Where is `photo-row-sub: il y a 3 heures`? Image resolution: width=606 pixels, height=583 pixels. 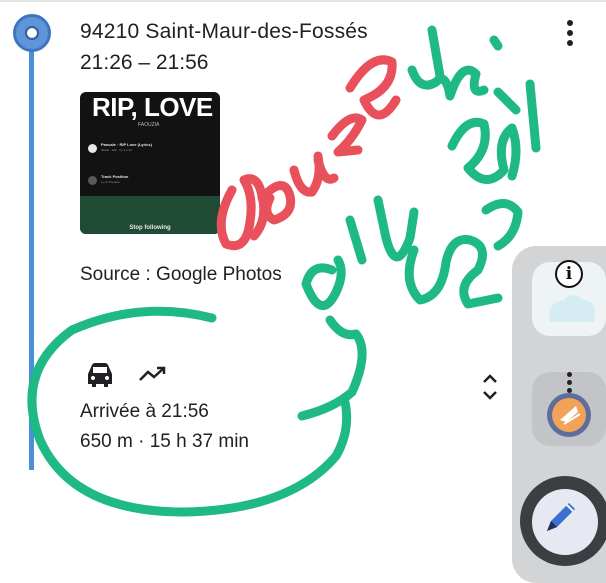
photo-row-sub: il y a 3 heures is located at coordinates (110, 182).